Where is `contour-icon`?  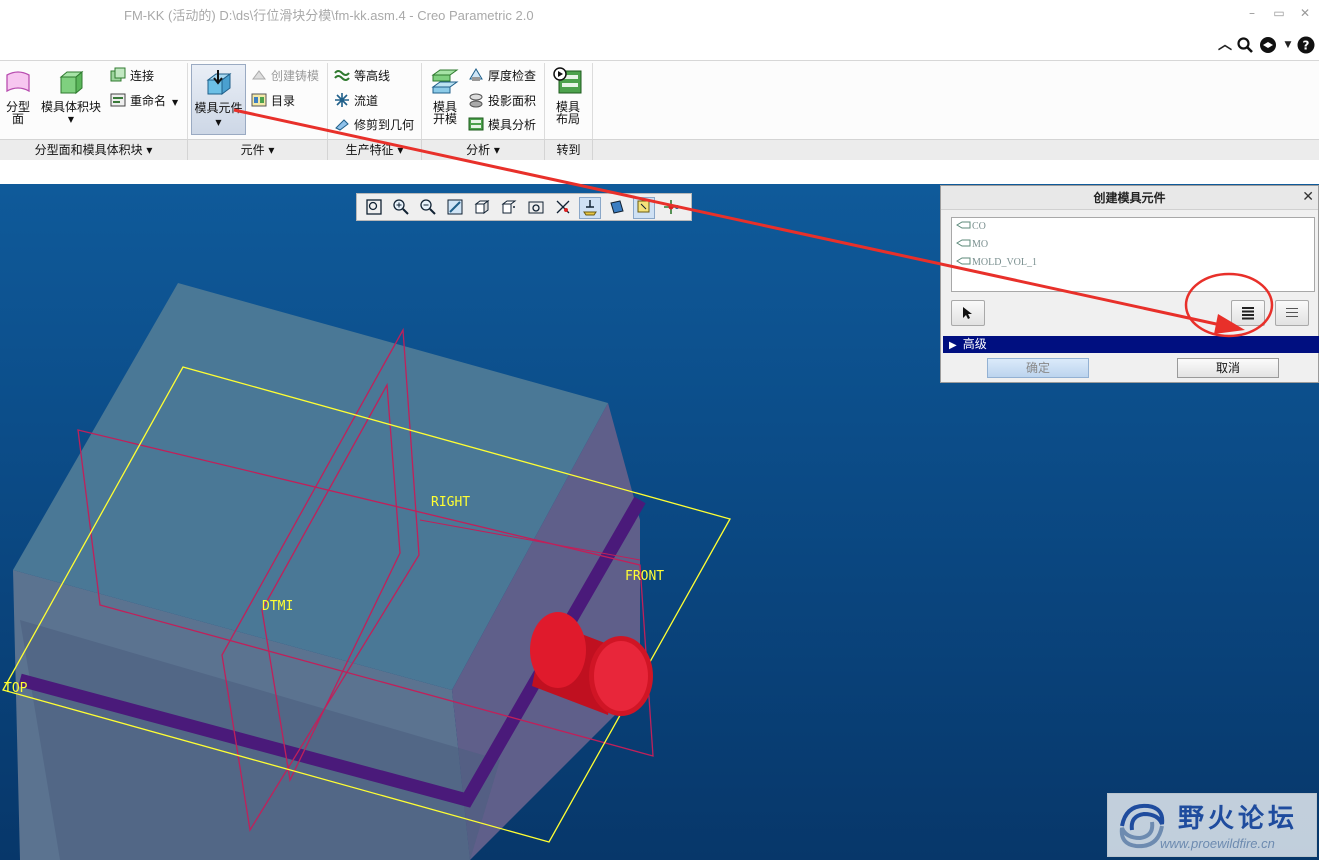 contour-icon is located at coordinates (342, 75).